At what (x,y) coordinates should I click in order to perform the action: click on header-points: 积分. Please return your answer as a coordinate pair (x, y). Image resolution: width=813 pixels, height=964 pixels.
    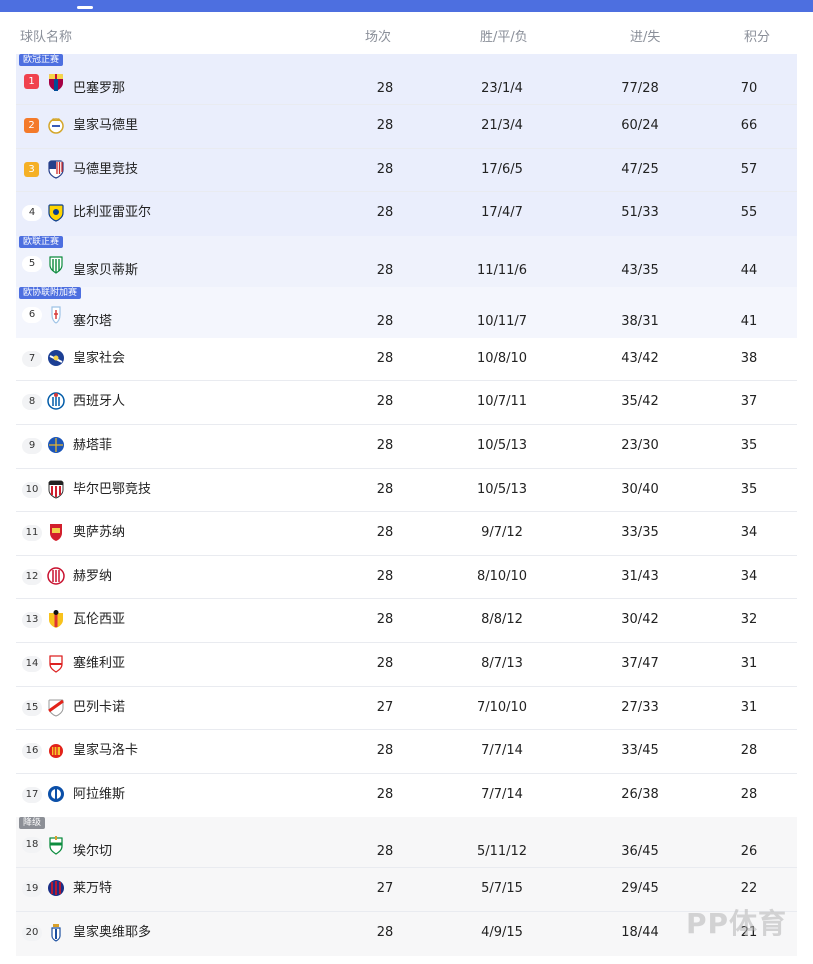
    Looking at the image, I should click on (757, 37).